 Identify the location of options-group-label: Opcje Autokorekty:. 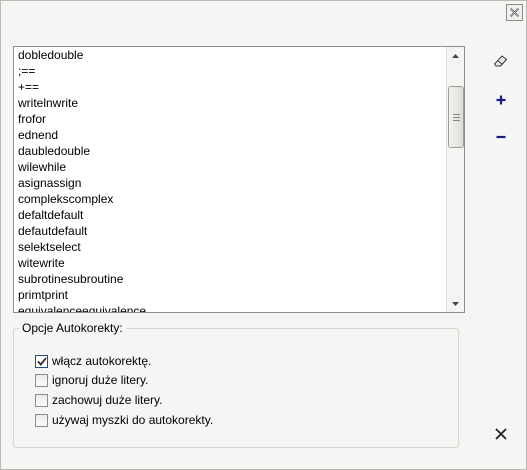
(72, 328).